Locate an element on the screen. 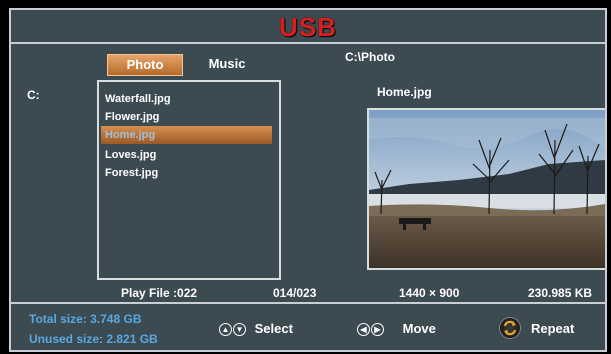 The height and width of the screenshot is (354, 611). drive-label: C: is located at coordinates (33, 95).